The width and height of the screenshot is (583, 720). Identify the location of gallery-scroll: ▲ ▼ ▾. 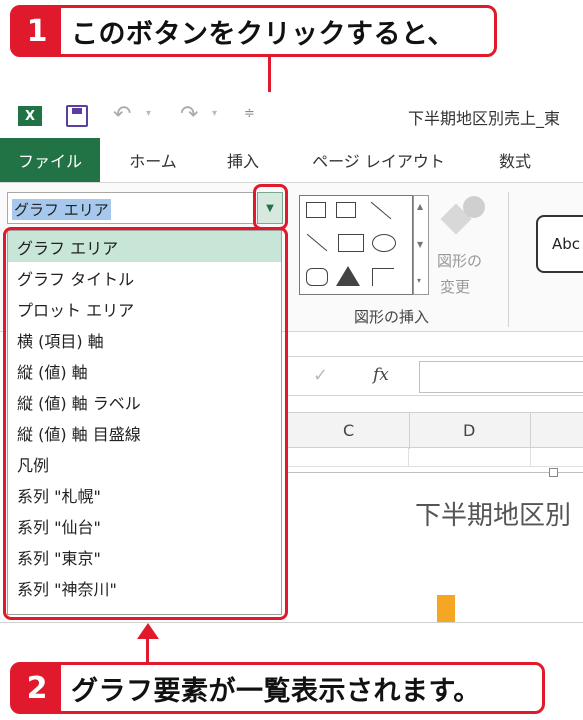
(421, 245).